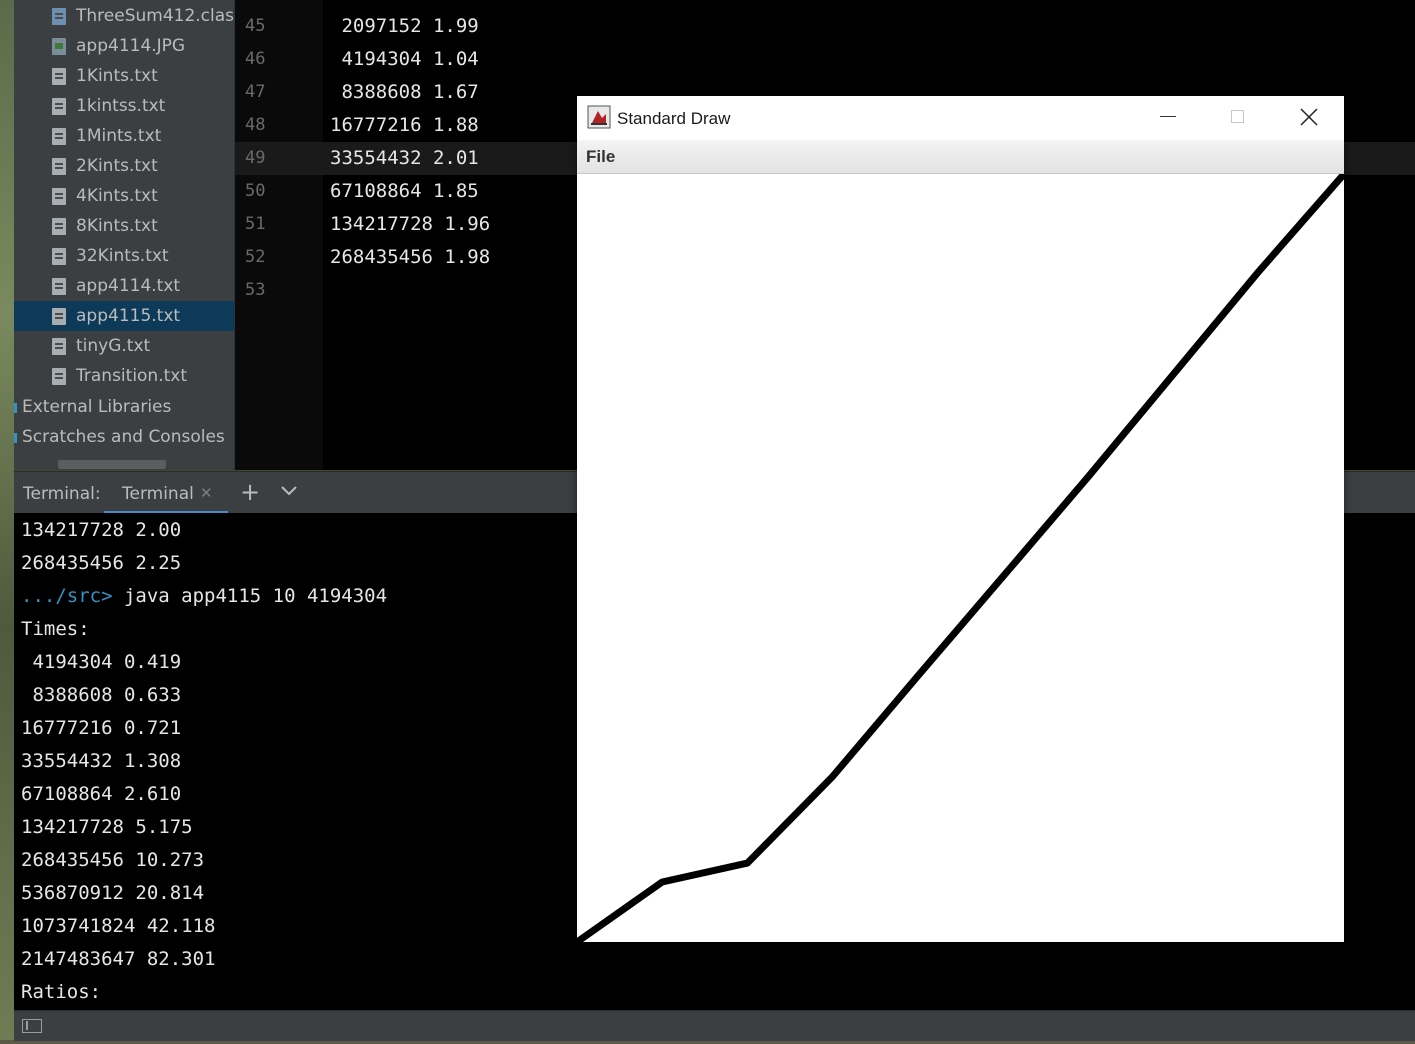  I want to click on tree-item-file: ThreeSum412.class, so click(128, 16).